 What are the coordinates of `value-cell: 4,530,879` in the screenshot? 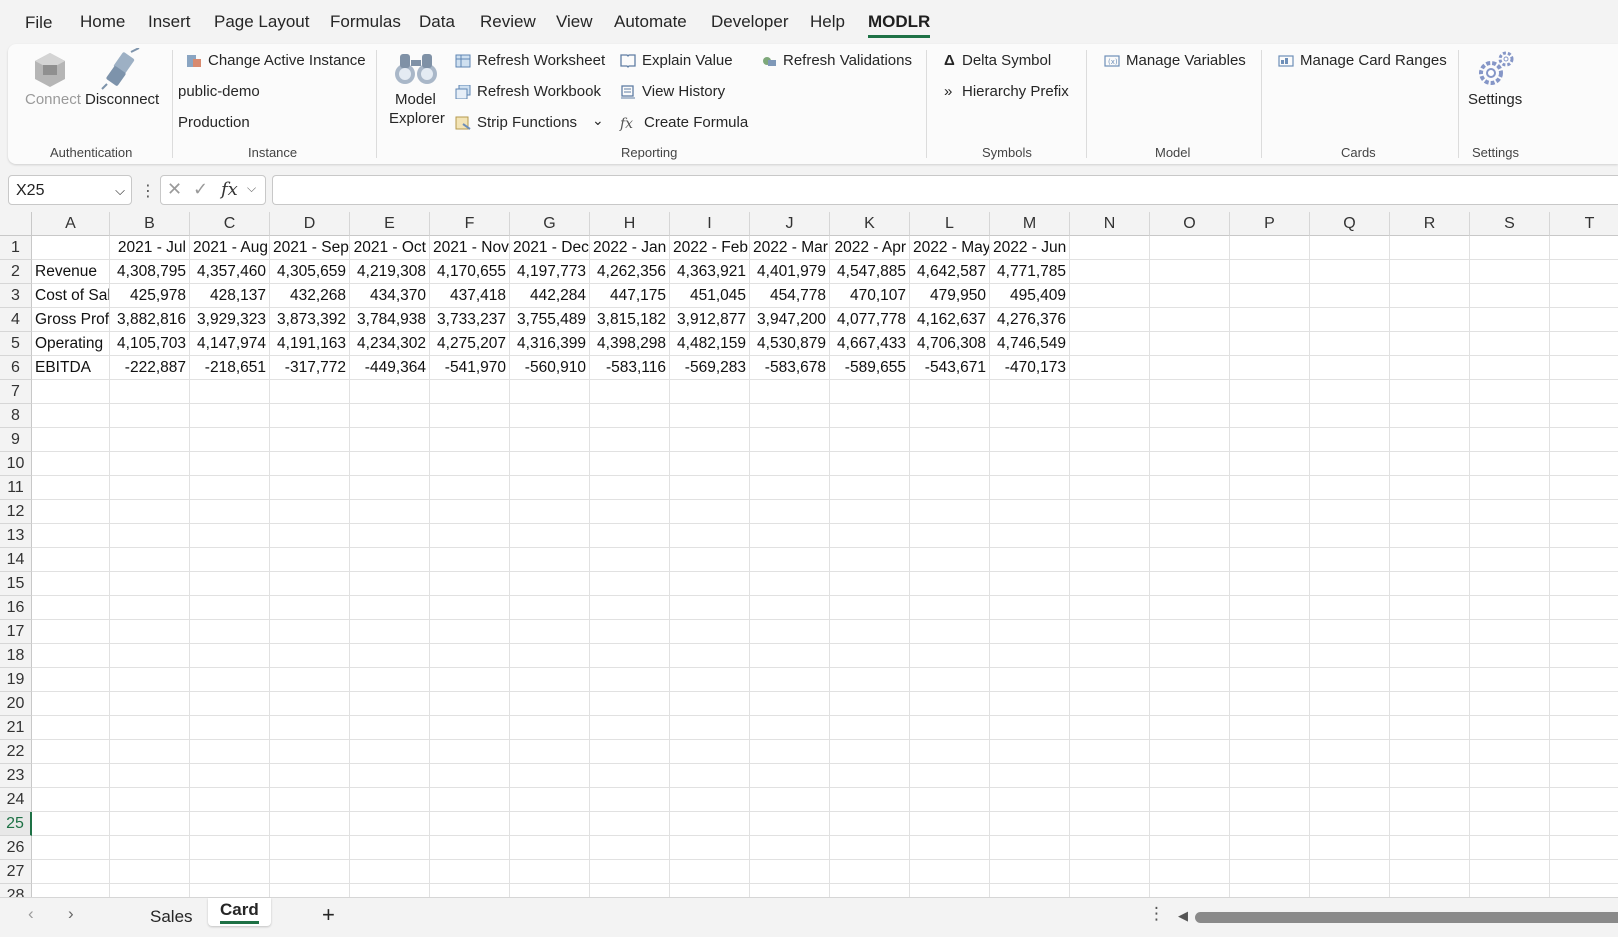 It's located at (790, 344).